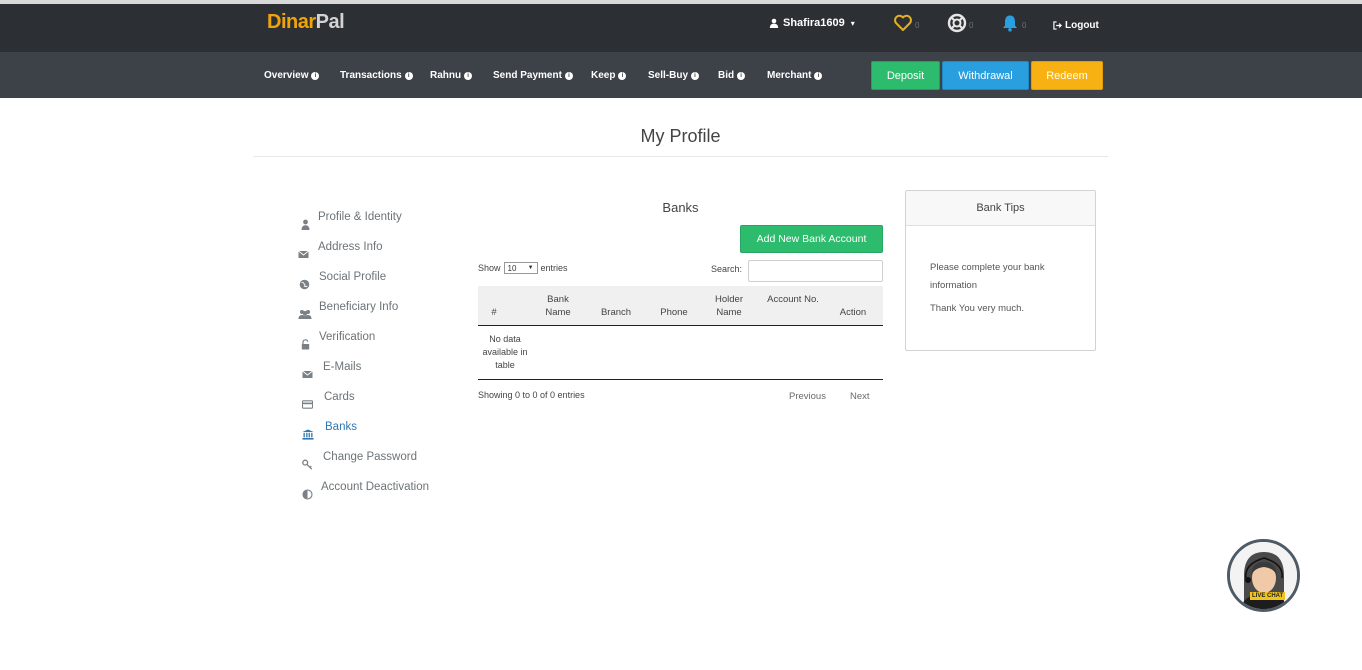  Describe the element at coordinates (680, 379) in the screenshot. I see `table-bottom-border` at that location.